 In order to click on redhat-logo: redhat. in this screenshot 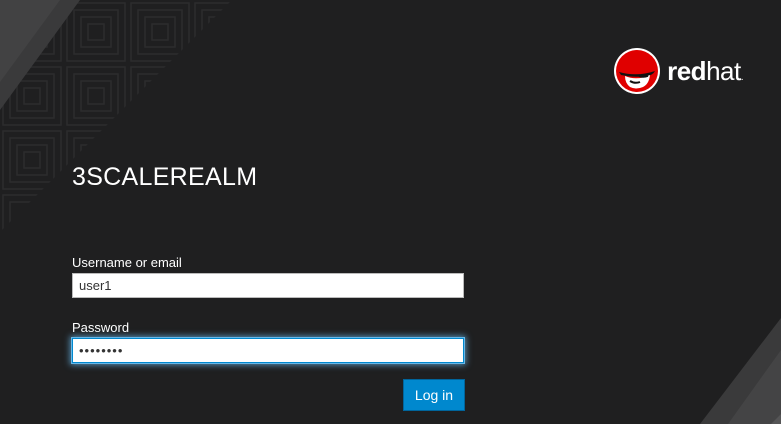, I will do `click(678, 71)`.